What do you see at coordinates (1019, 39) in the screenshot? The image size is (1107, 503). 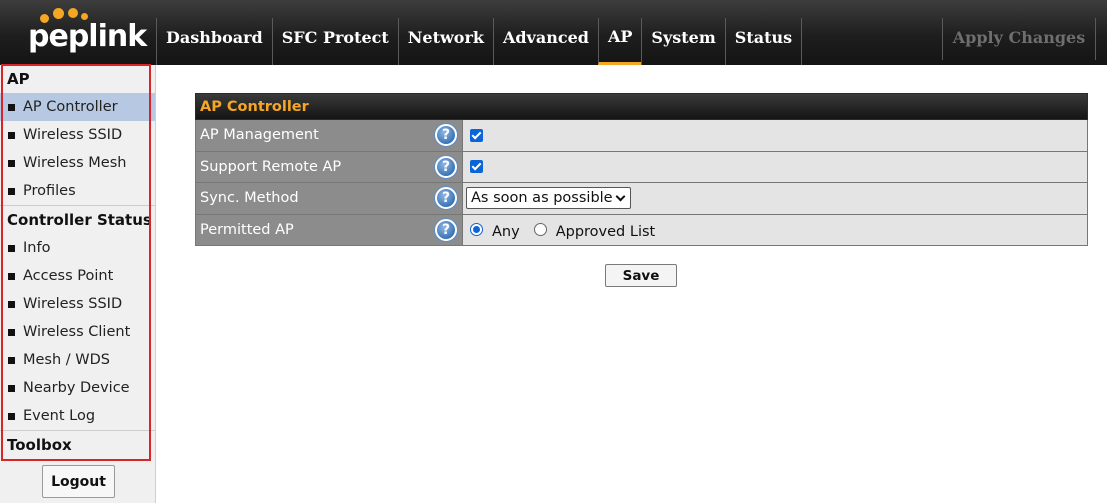 I see `apply-changes-button: Apply Changes` at bounding box center [1019, 39].